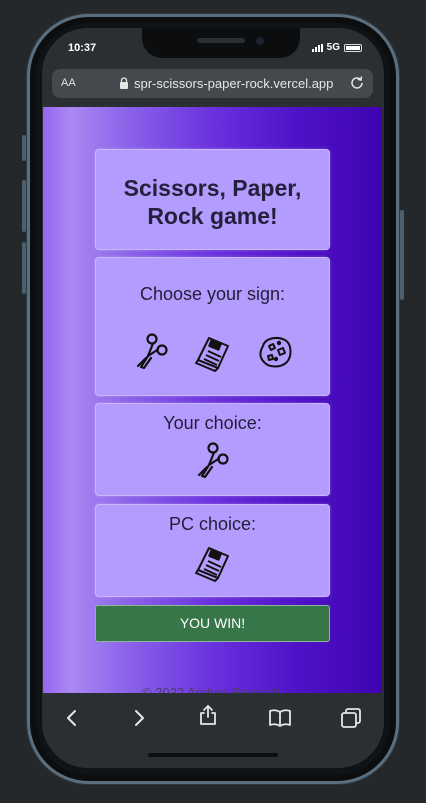  Describe the element at coordinates (333, 47) in the screenshot. I see `network-label: 5G` at that location.